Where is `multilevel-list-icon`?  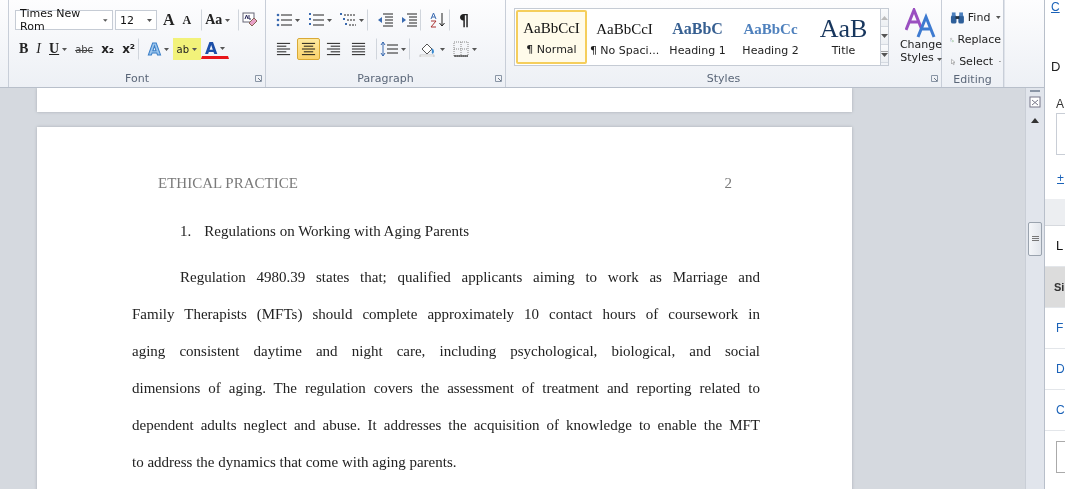 multilevel-list-icon is located at coordinates (348, 20).